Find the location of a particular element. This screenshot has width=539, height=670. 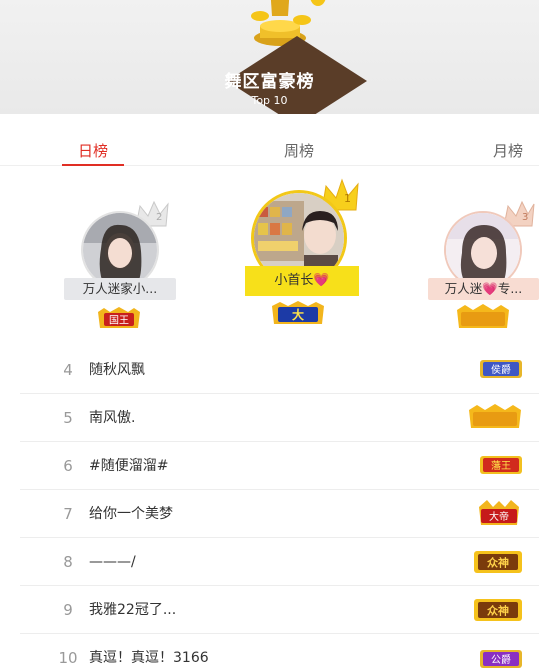

ranking-row: 9 我雅22冠了... 众神 is located at coordinates (279, 610).